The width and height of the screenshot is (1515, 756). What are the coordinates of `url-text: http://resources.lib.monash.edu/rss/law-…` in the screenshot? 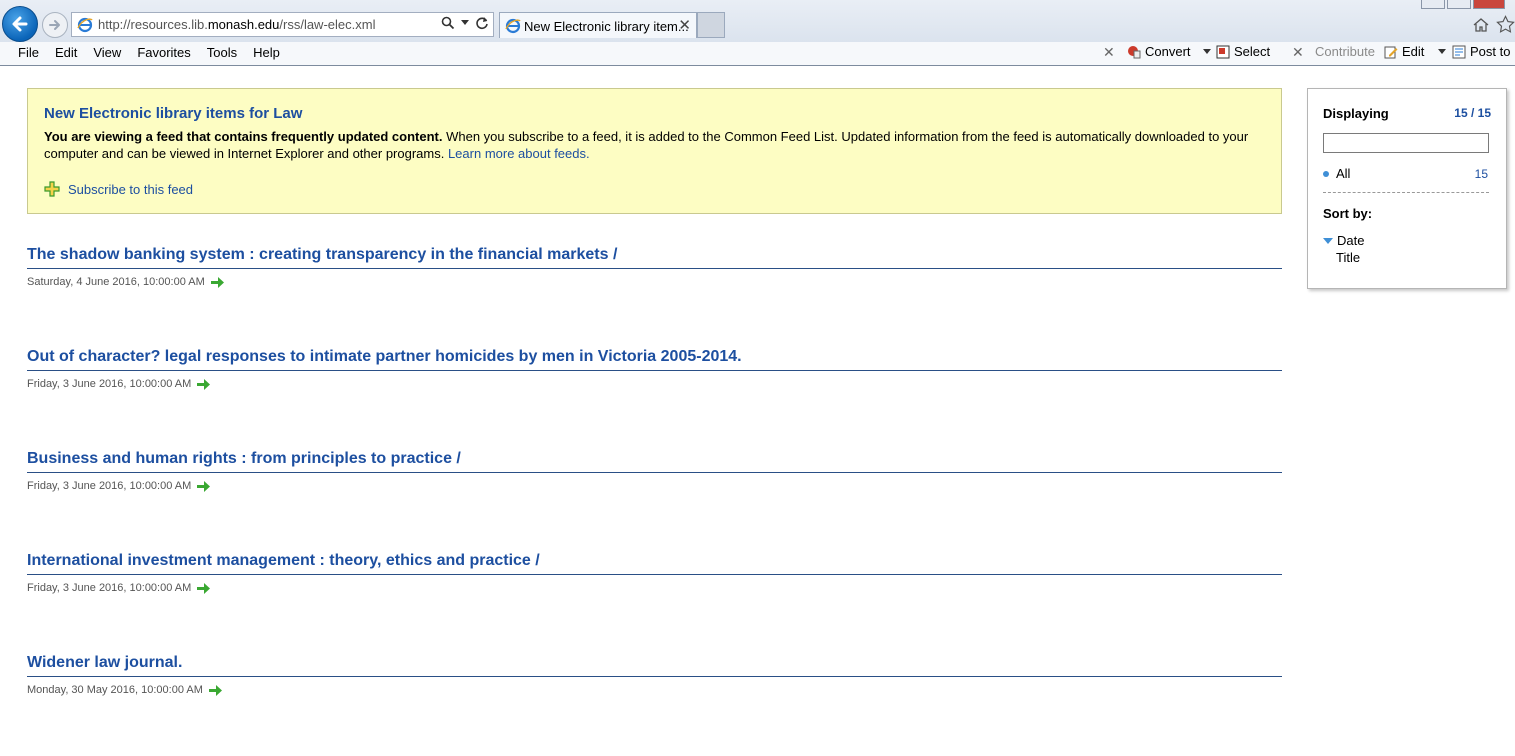 It's located at (236, 24).